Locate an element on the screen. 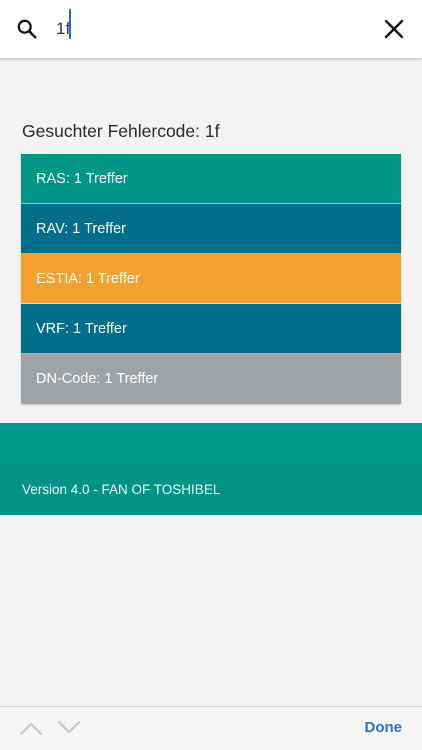  close-icon is located at coordinates (394, 29).